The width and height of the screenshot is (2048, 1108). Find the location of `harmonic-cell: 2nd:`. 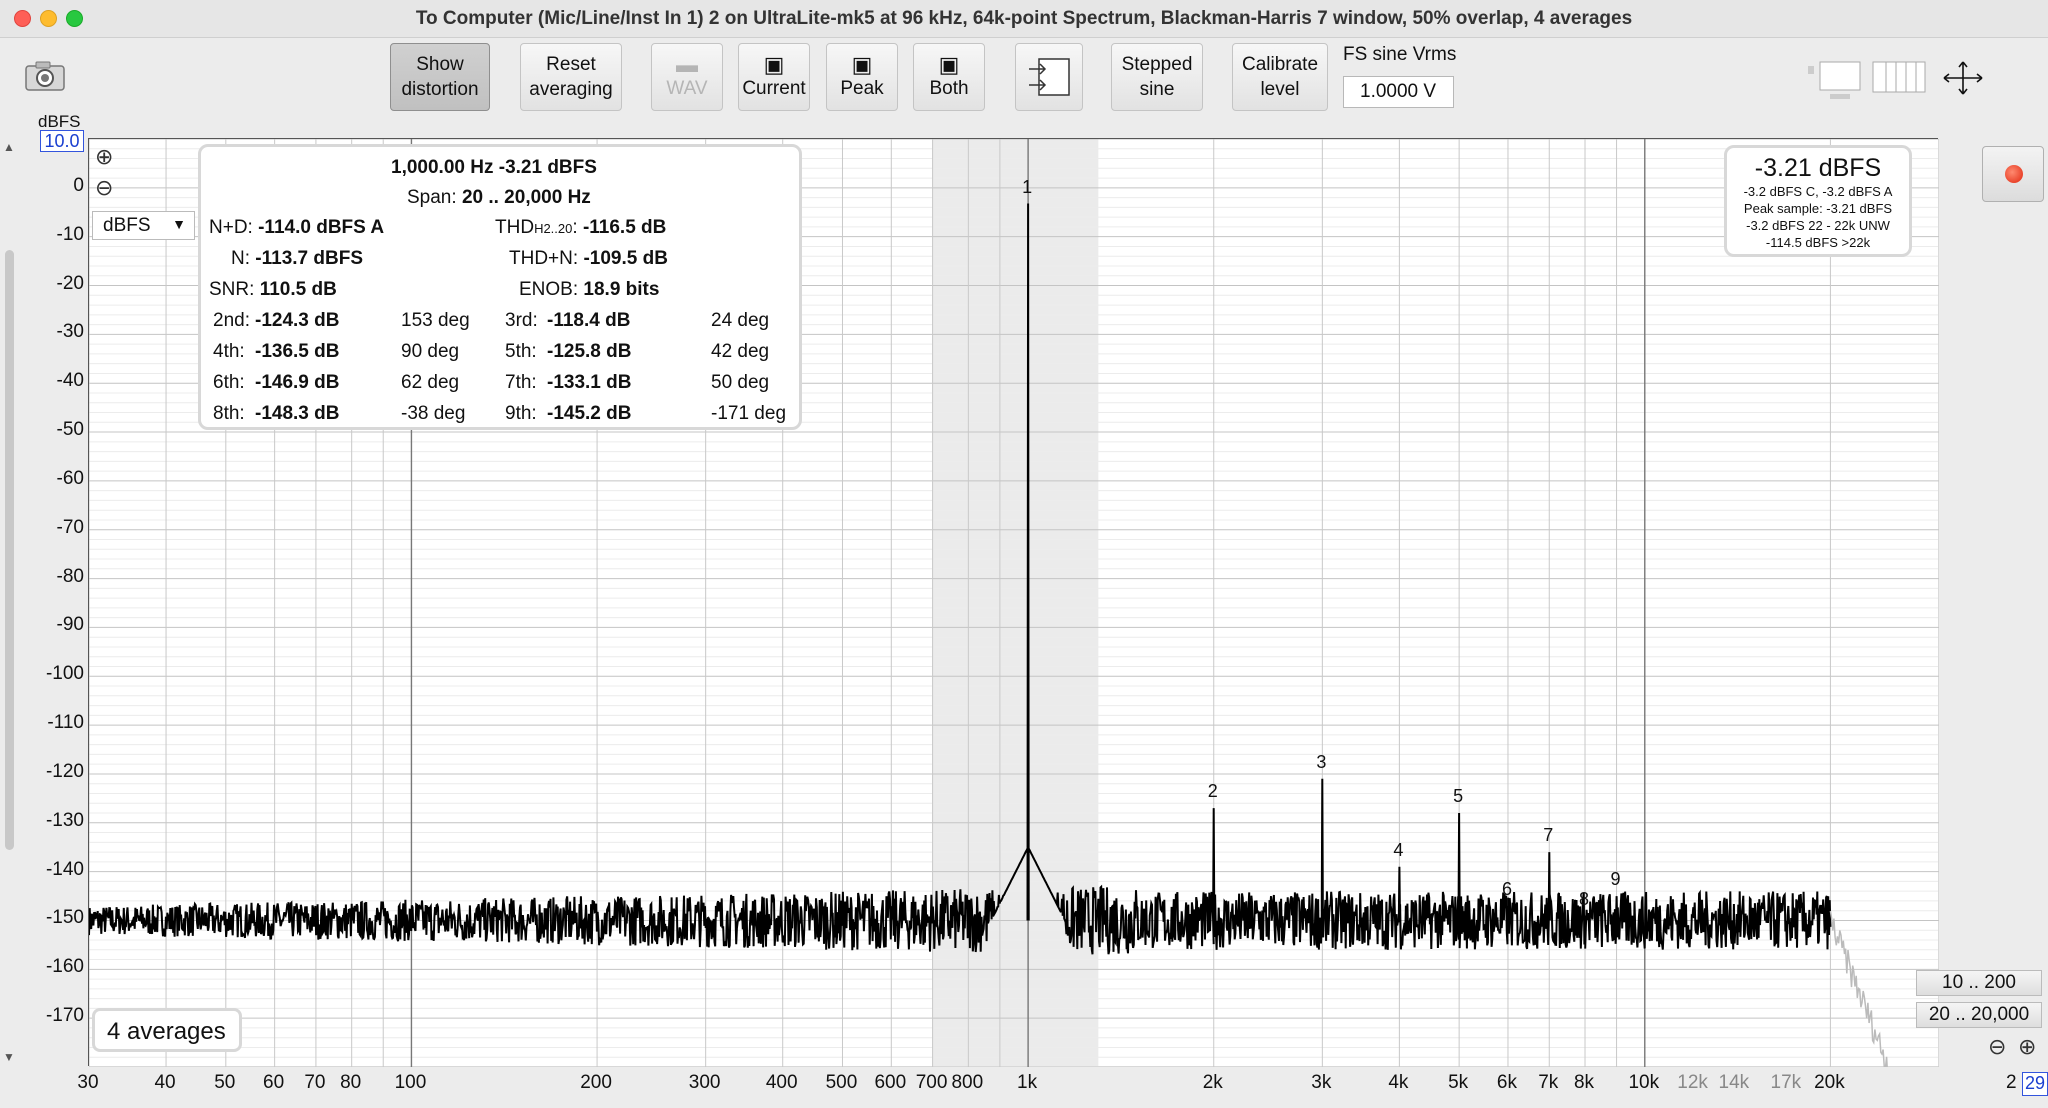

harmonic-cell: 2nd: is located at coordinates (231, 320).